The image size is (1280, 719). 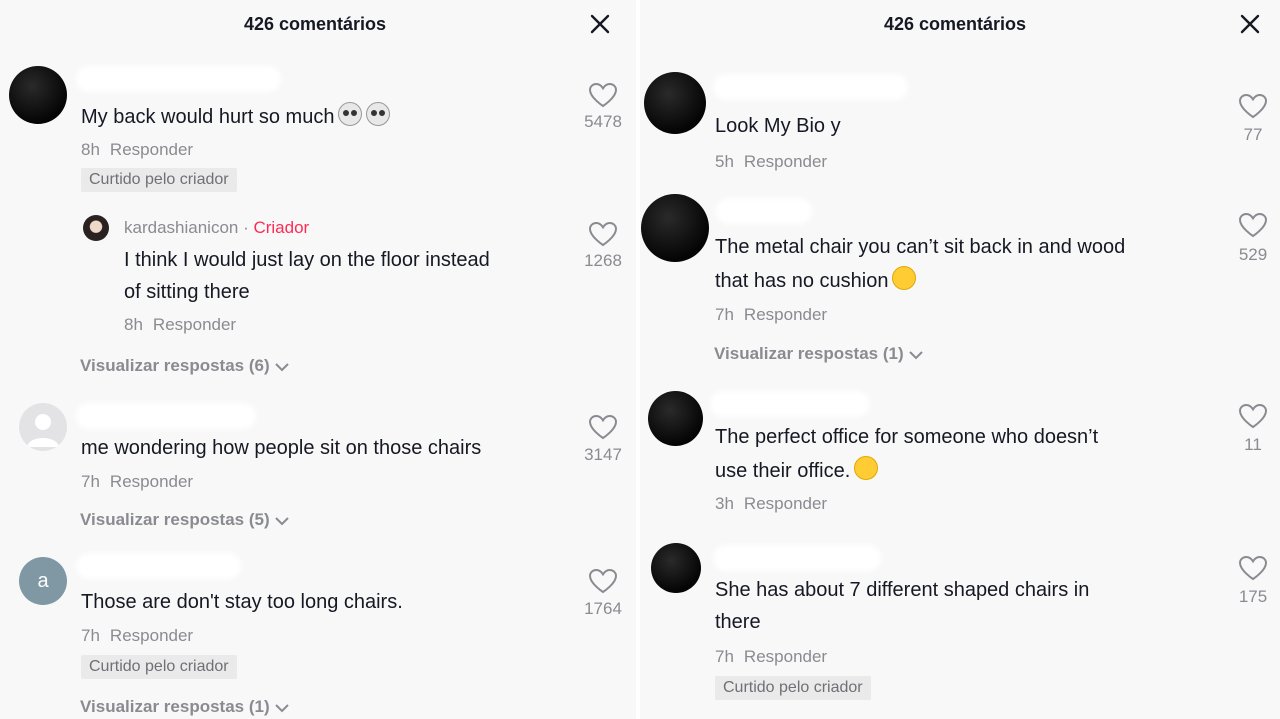 What do you see at coordinates (43, 430) in the screenshot?
I see `user-silhouette-icon` at bounding box center [43, 430].